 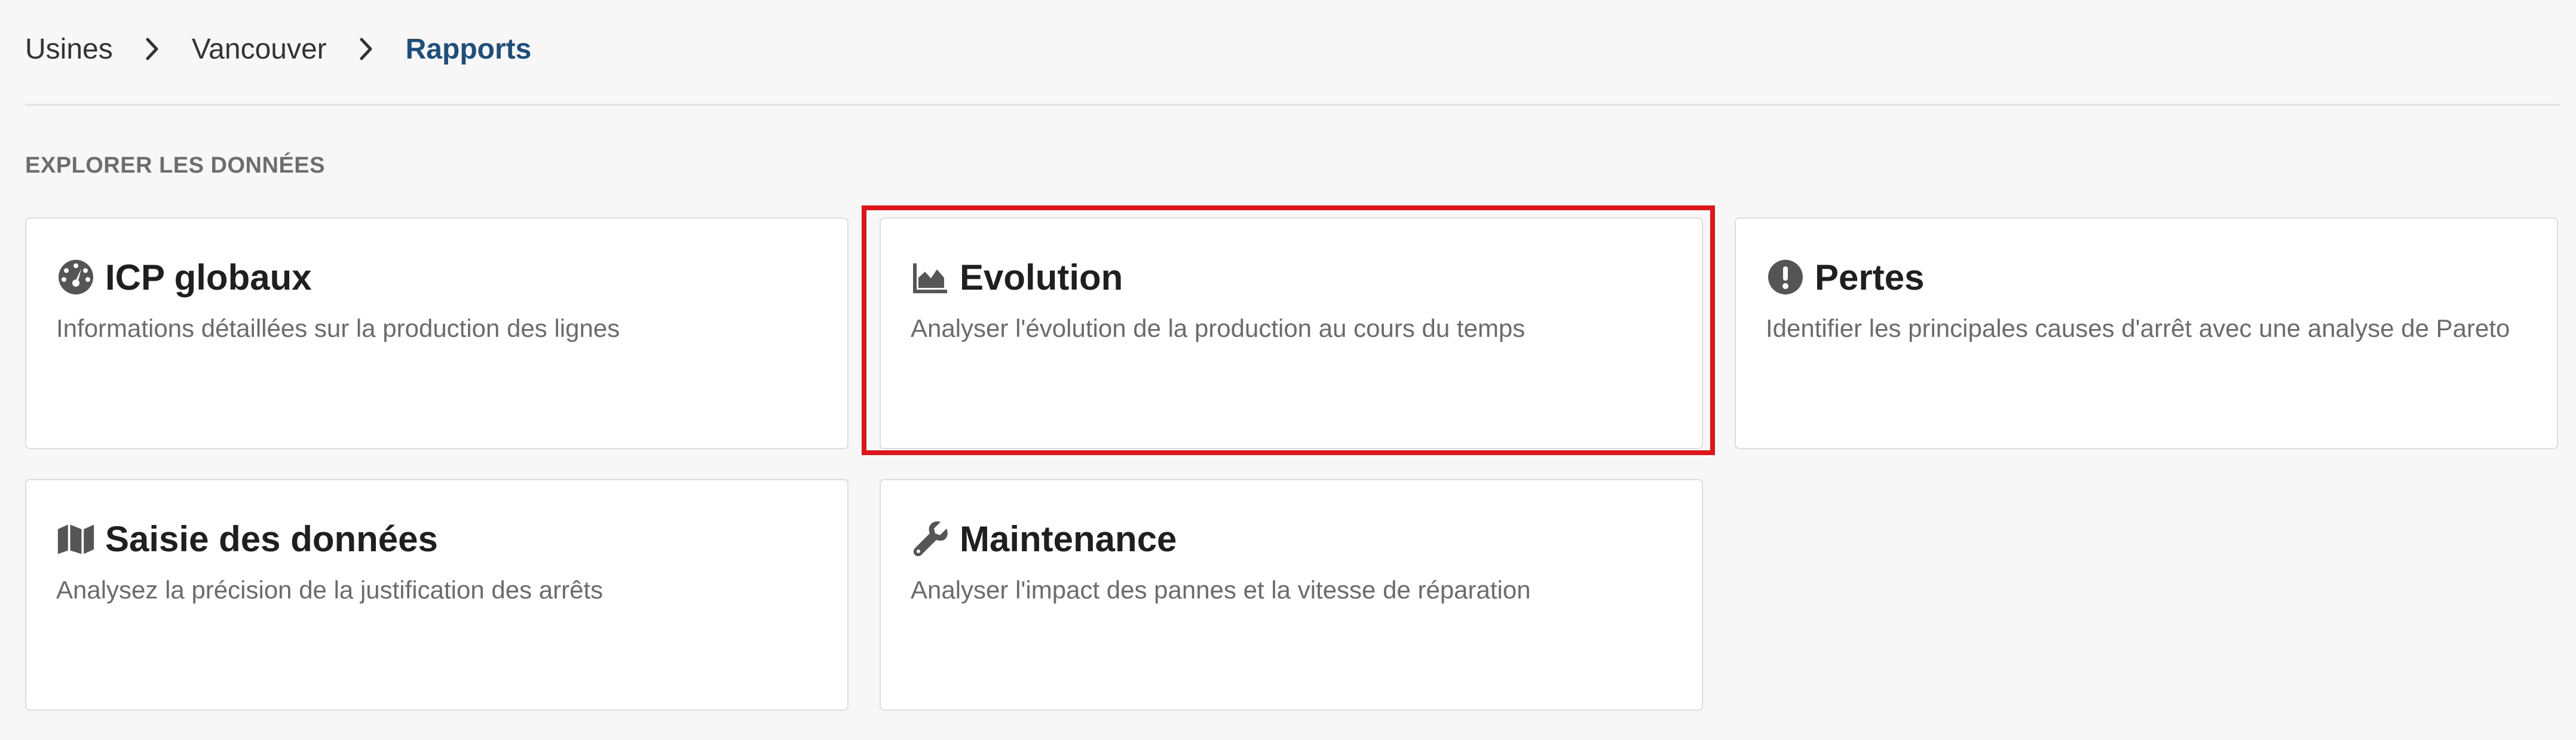 I want to click on card-title: Evolution, so click(x=1041, y=277).